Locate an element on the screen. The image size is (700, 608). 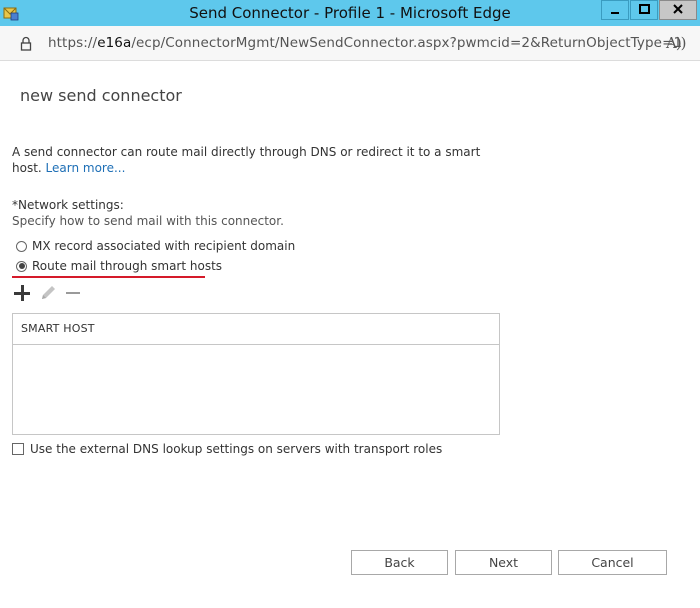
minus-icon is located at coordinates (73, 293).